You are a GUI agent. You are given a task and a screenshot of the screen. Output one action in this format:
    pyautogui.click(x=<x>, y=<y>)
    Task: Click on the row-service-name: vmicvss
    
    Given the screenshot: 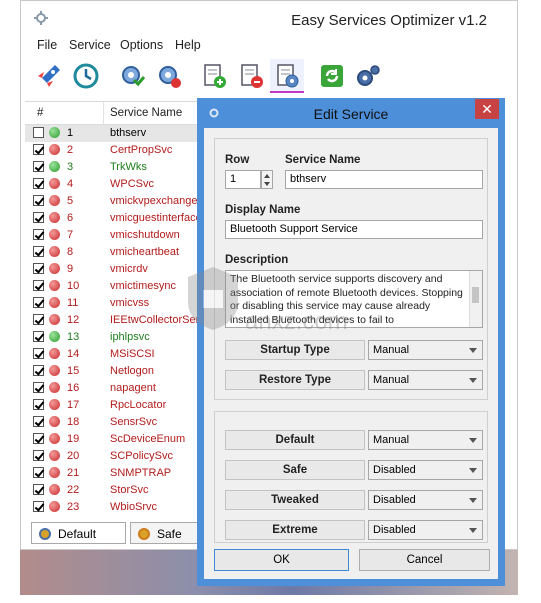 What is the action you would take?
    pyautogui.click(x=130, y=303)
    